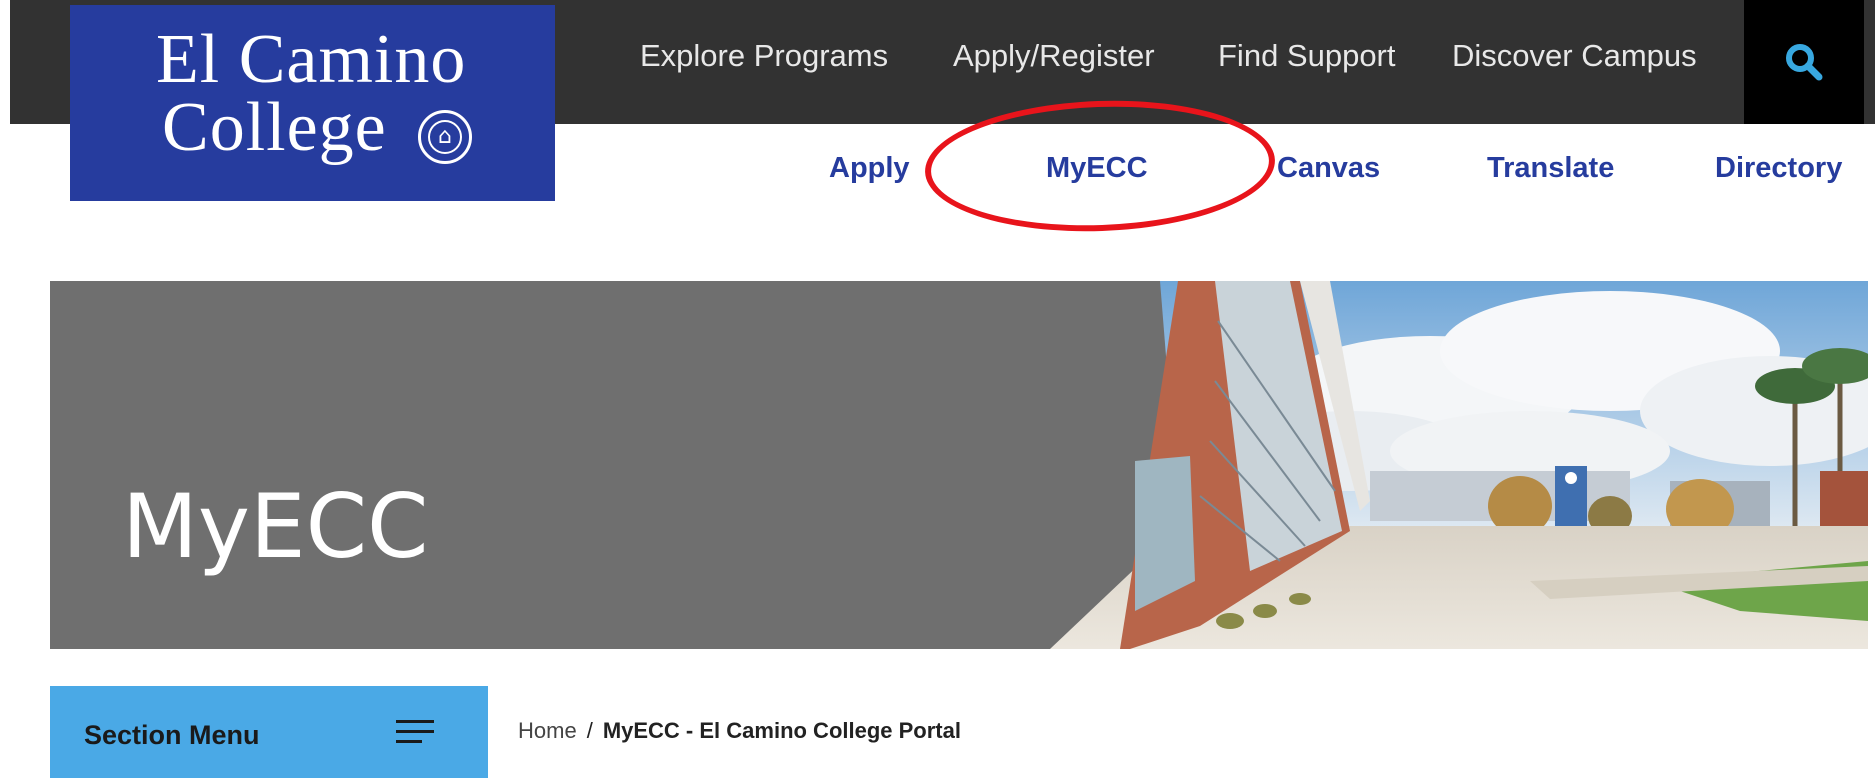  What do you see at coordinates (764, 56) in the screenshot?
I see `nav-explore-programs: Explore Programs` at bounding box center [764, 56].